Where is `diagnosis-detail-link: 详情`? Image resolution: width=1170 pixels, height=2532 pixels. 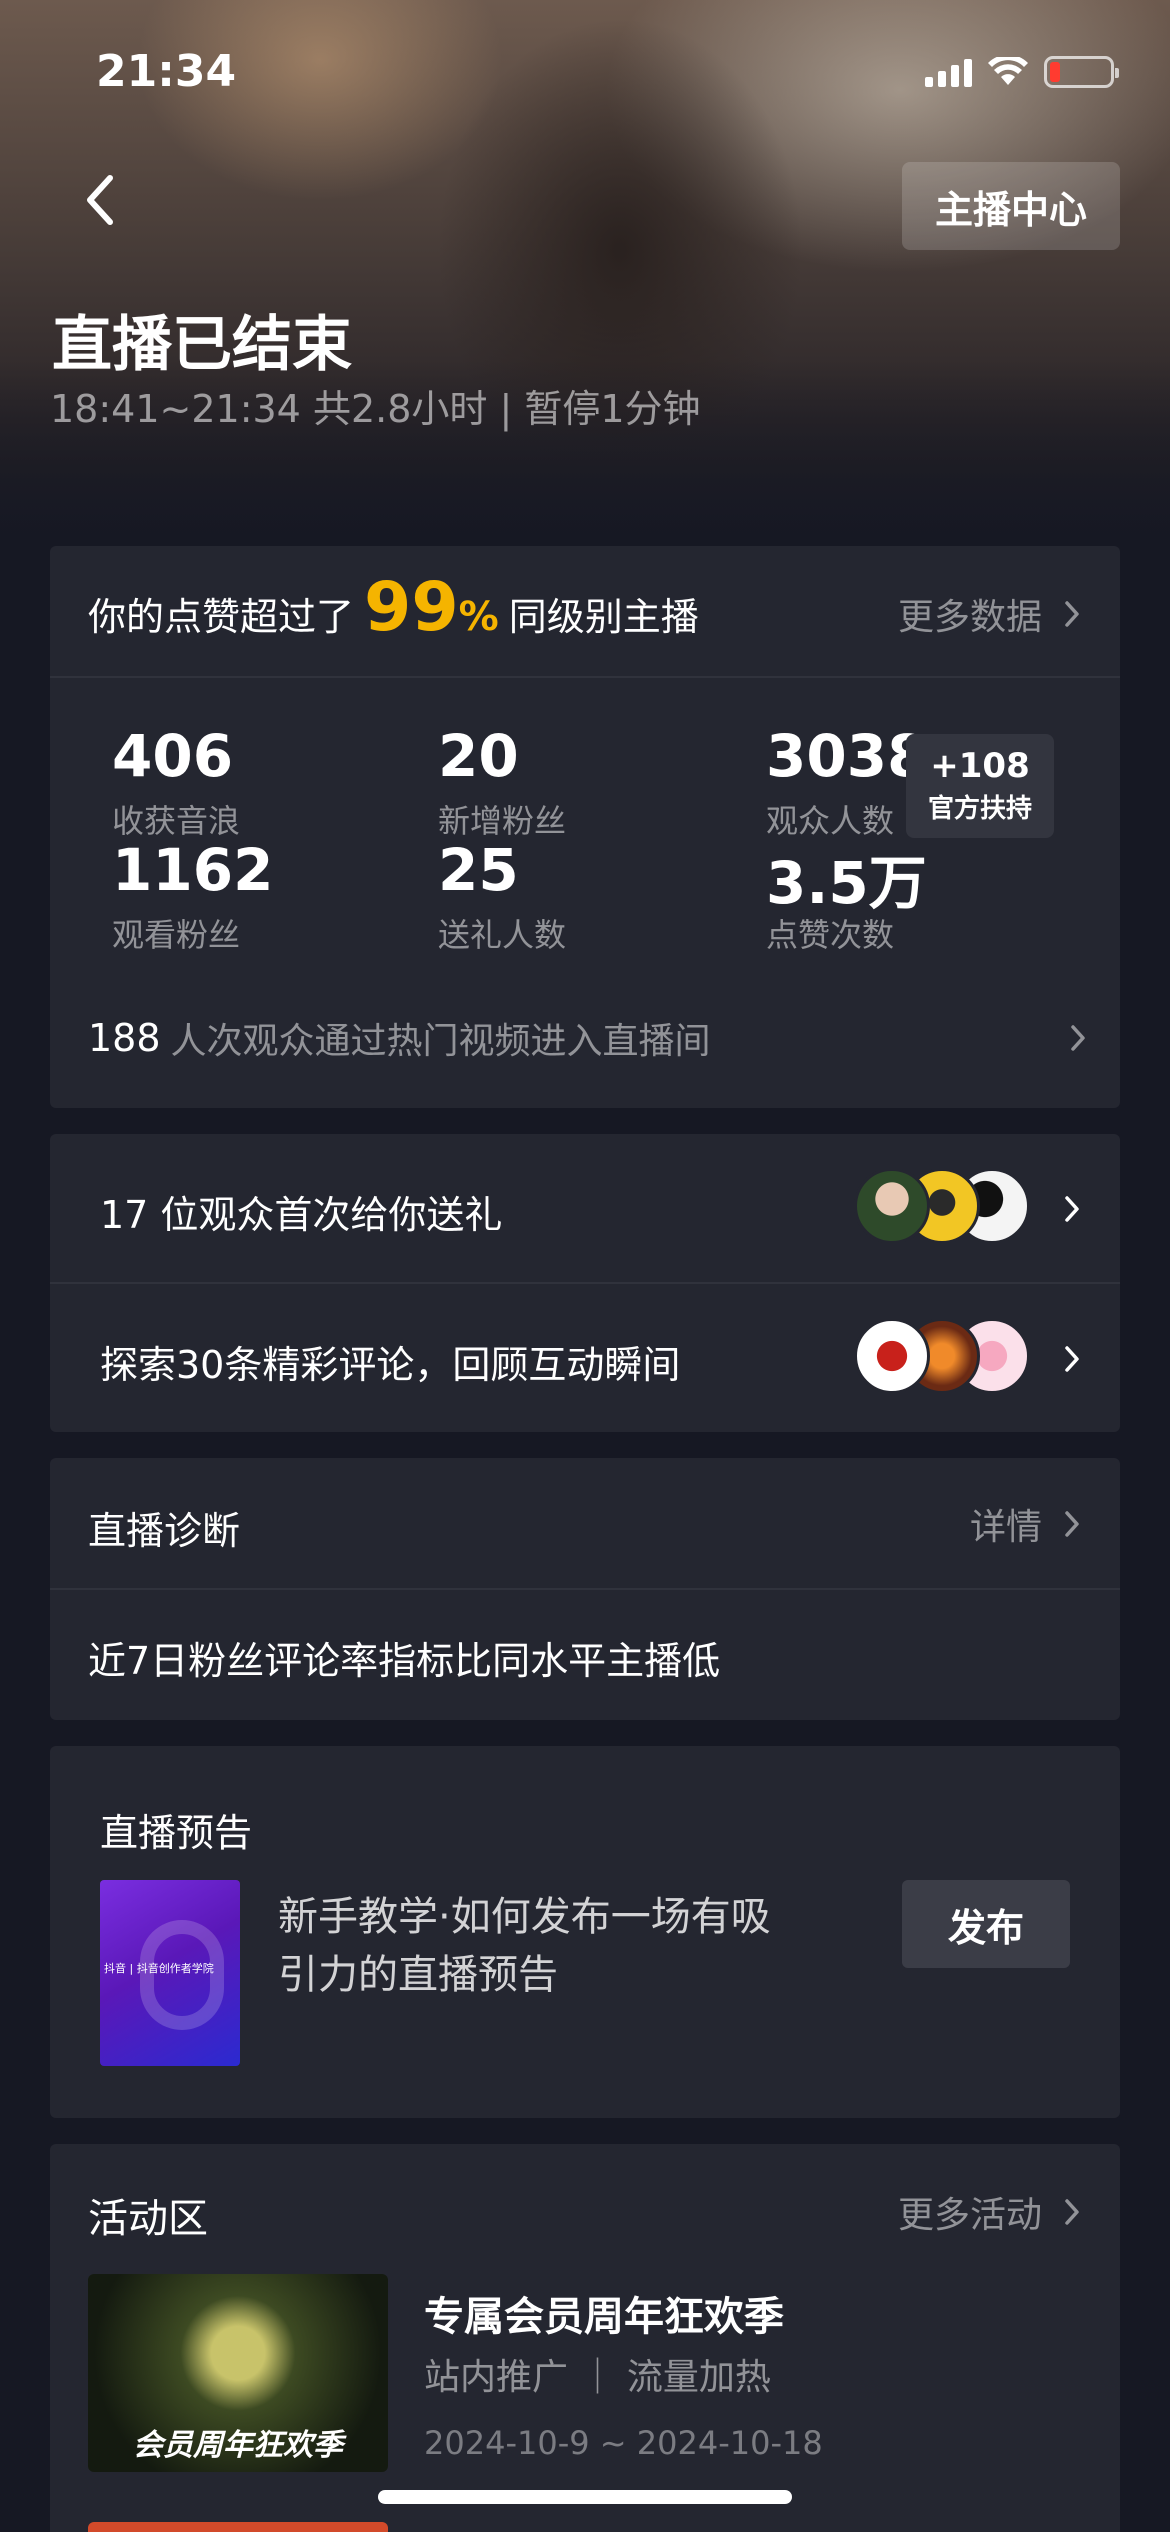 diagnosis-detail-link: 详情 is located at coordinates (1026, 1524).